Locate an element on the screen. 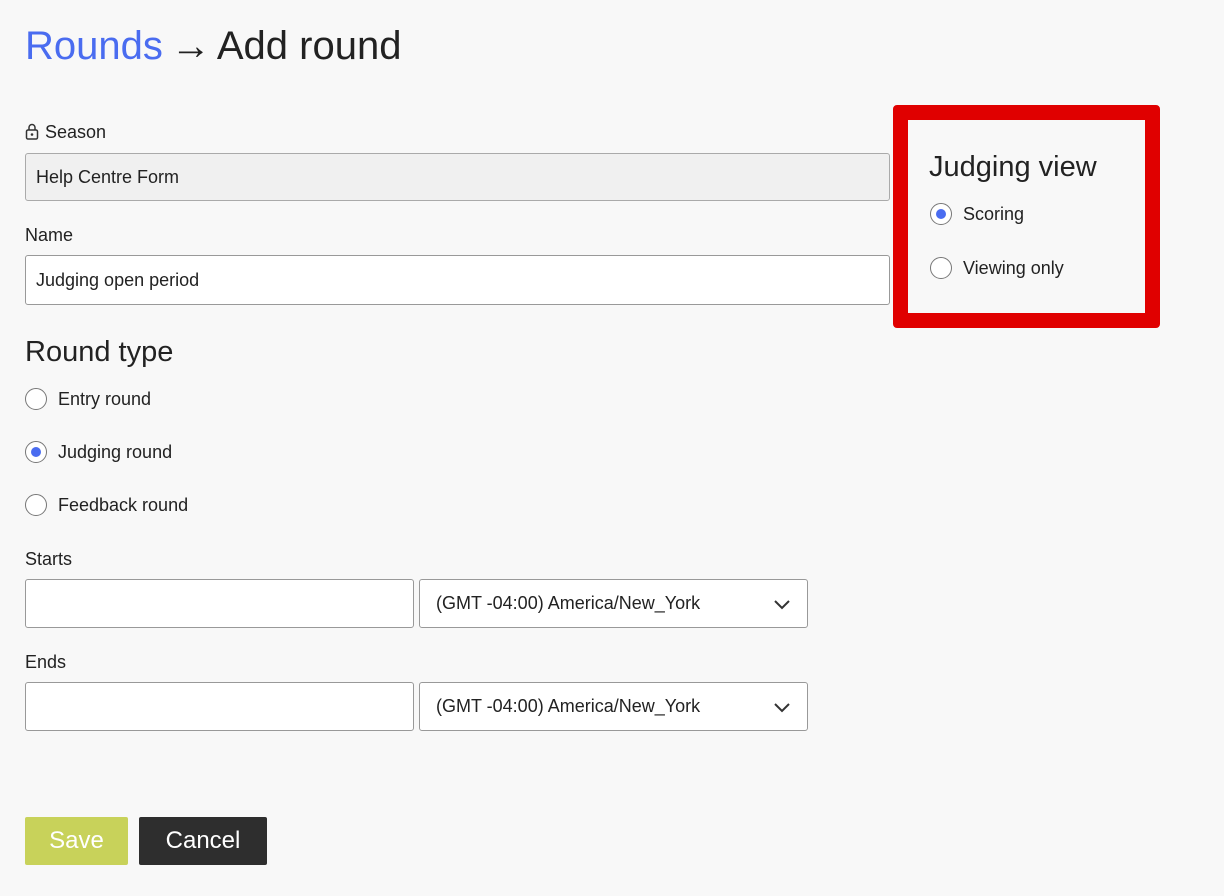 Image resolution: width=1224 pixels, height=896 pixels. radio-judging-round is located at coordinates (36, 452).